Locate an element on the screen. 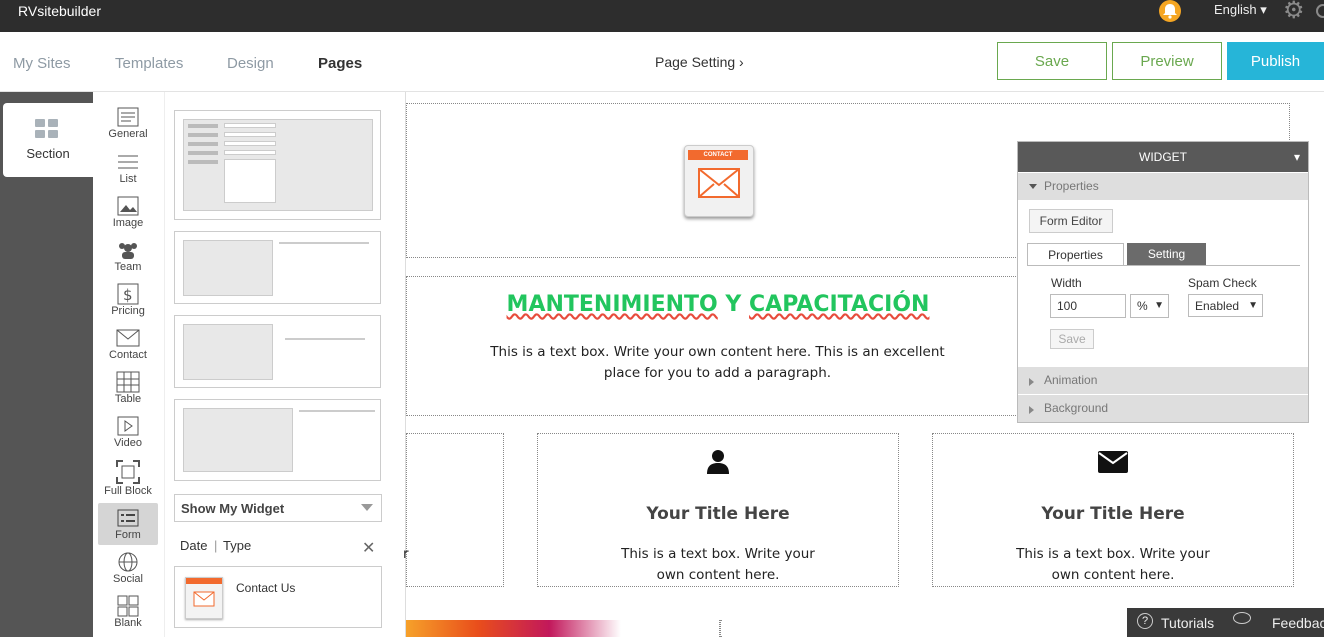 Image resolution: width=1324 pixels, height=637 pixels. tutorials-link: Tutorials is located at coordinates (1187, 623).